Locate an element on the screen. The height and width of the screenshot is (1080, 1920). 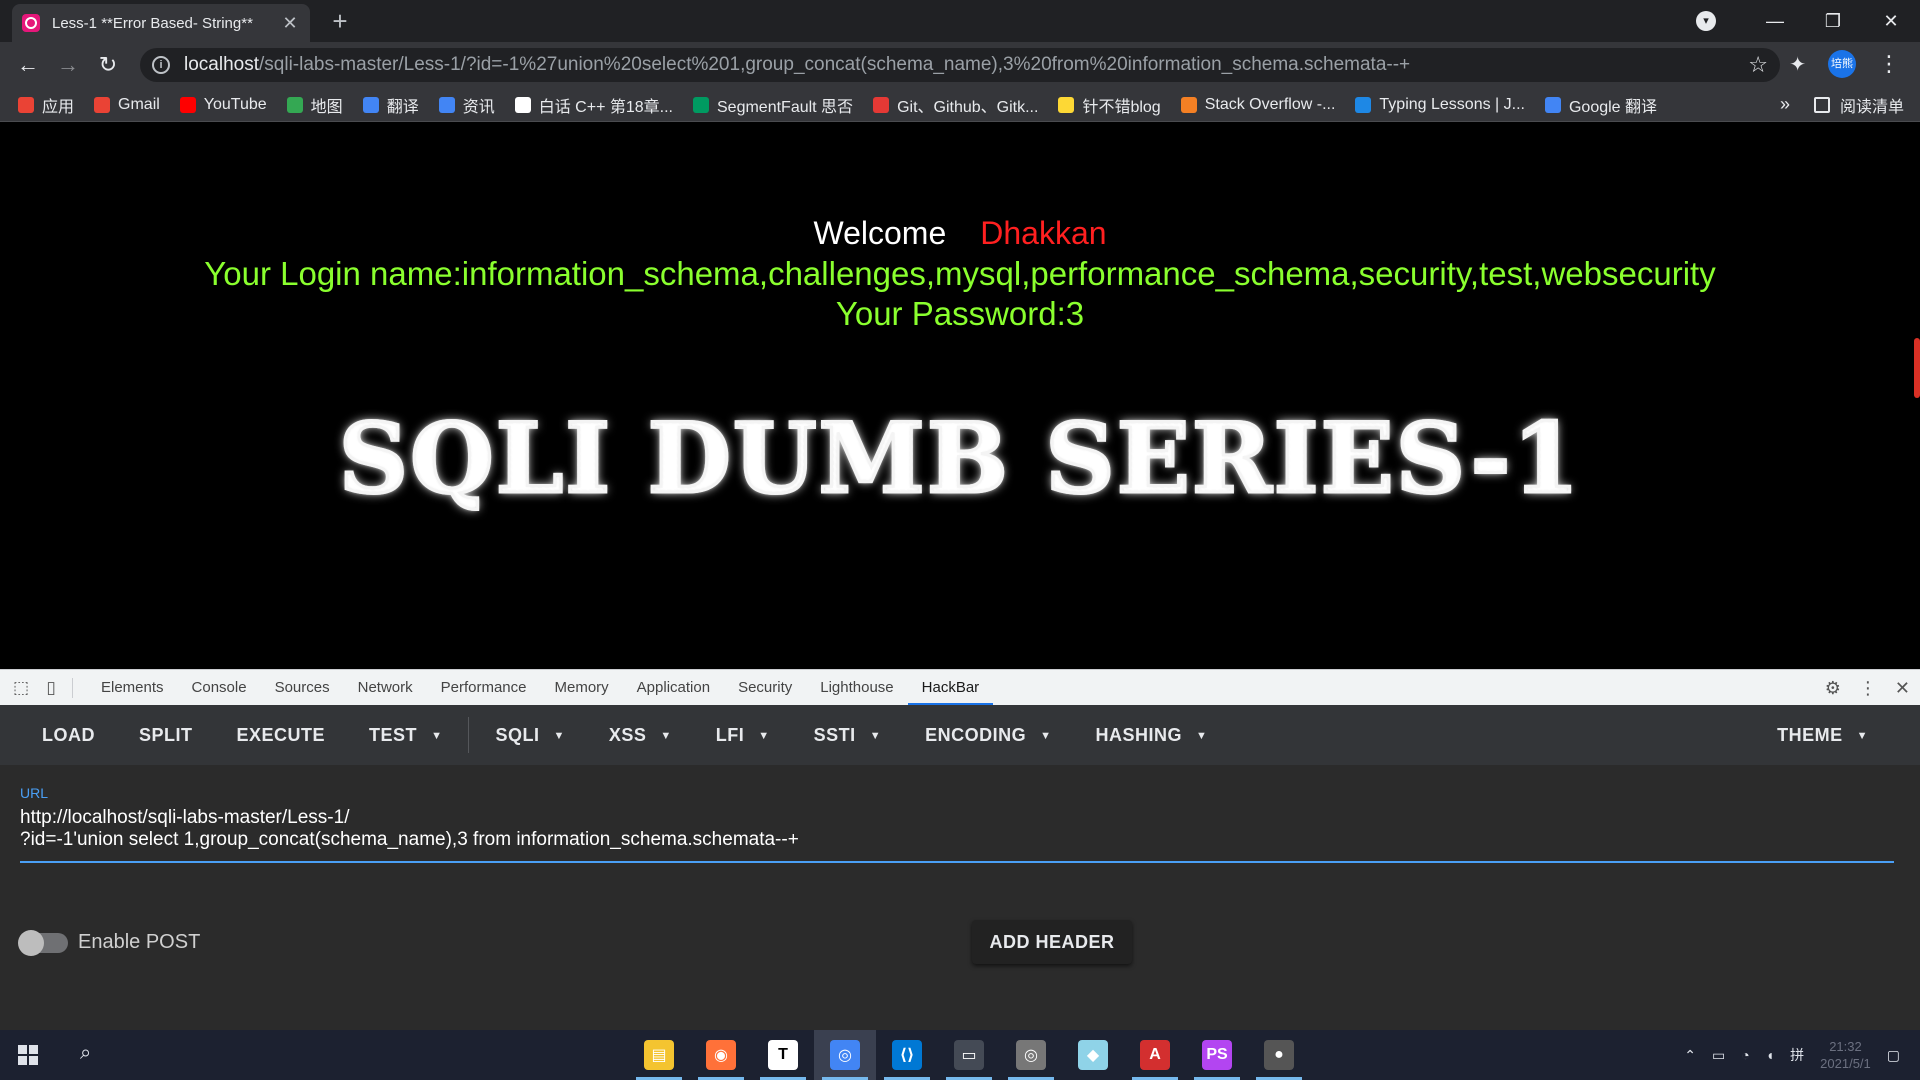
hashing-menu-button: HASHING ▼ is located at coordinates (1151, 735).